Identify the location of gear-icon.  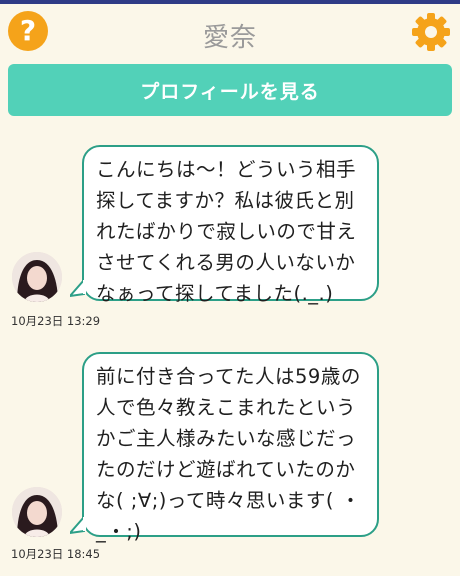
(431, 32).